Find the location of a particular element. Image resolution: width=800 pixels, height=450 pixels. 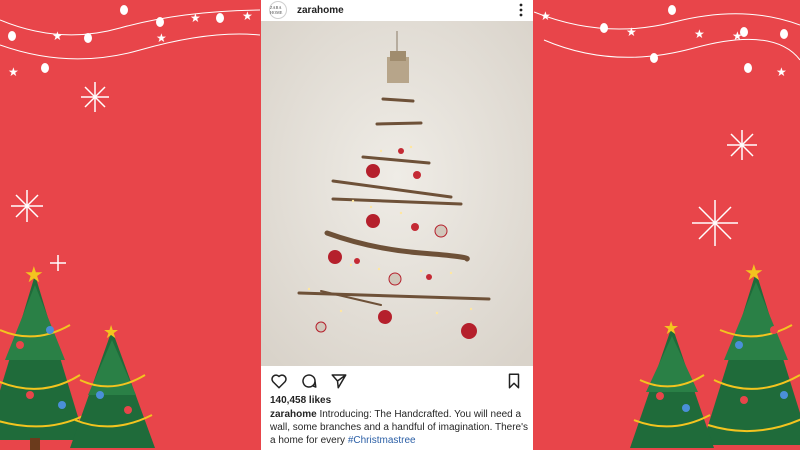

post-actions is located at coordinates (396, 381).